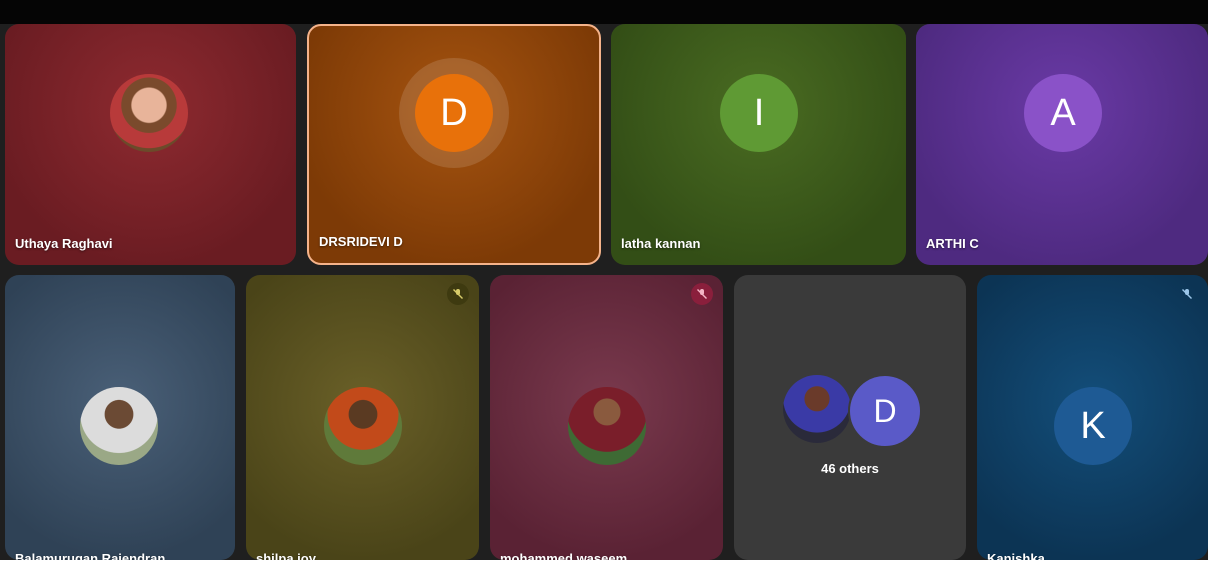 The width and height of the screenshot is (1208, 563). I want to click on participant-name: Kanishka, so click(1016, 555).